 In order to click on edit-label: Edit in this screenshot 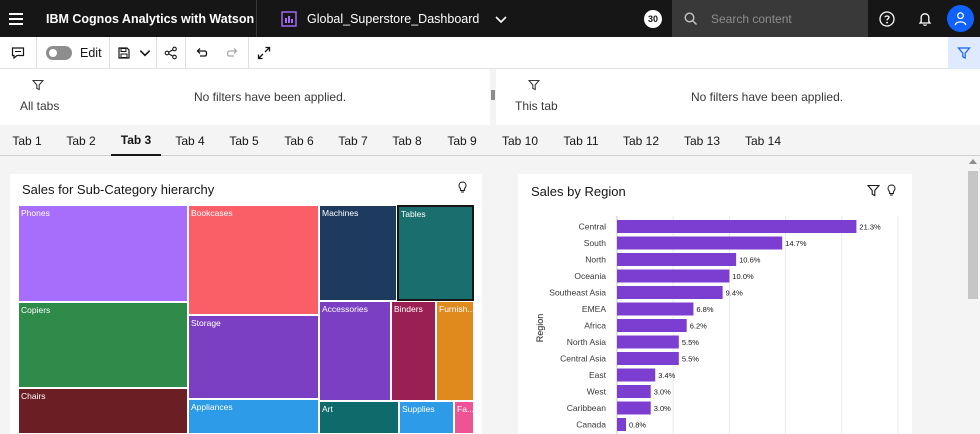, I will do `click(91, 53)`.